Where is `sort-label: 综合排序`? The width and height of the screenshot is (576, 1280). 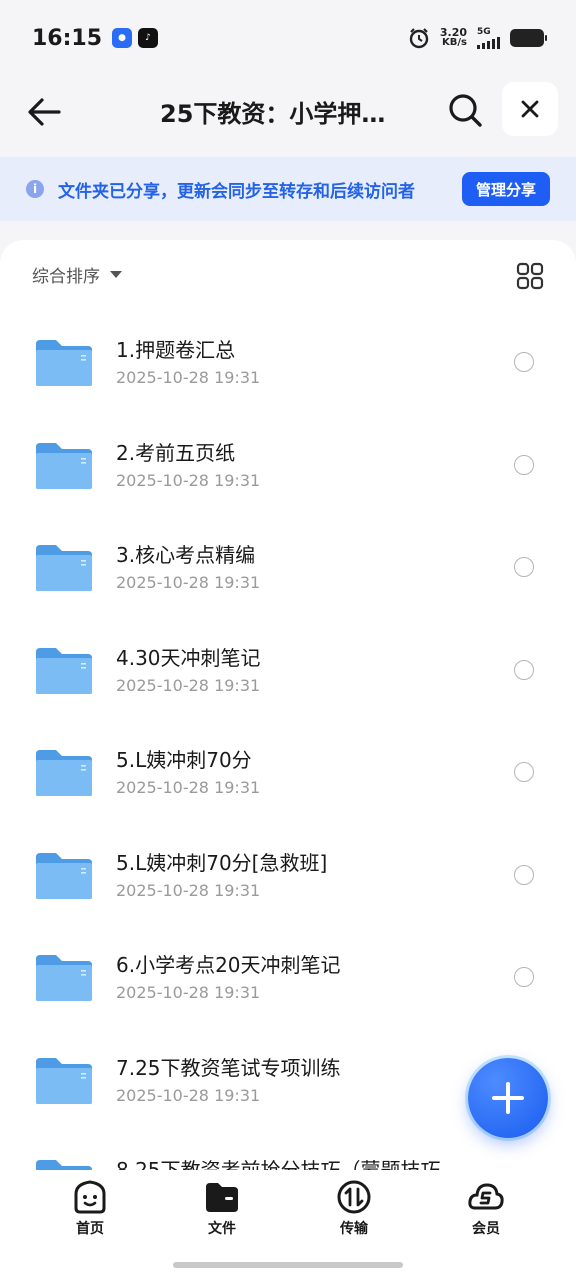
sort-label: 综合排序 is located at coordinates (66, 277).